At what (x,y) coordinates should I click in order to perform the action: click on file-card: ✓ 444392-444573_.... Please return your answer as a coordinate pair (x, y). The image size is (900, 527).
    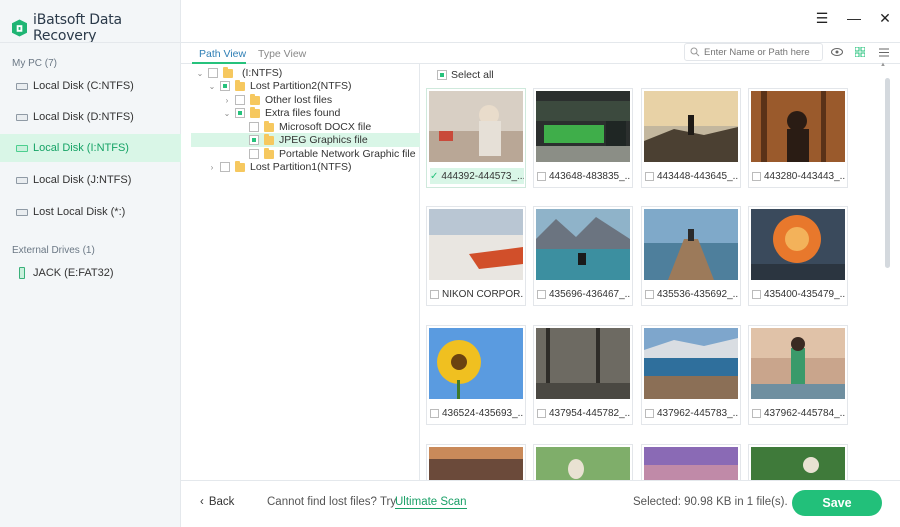
    Looking at the image, I should click on (476, 138).